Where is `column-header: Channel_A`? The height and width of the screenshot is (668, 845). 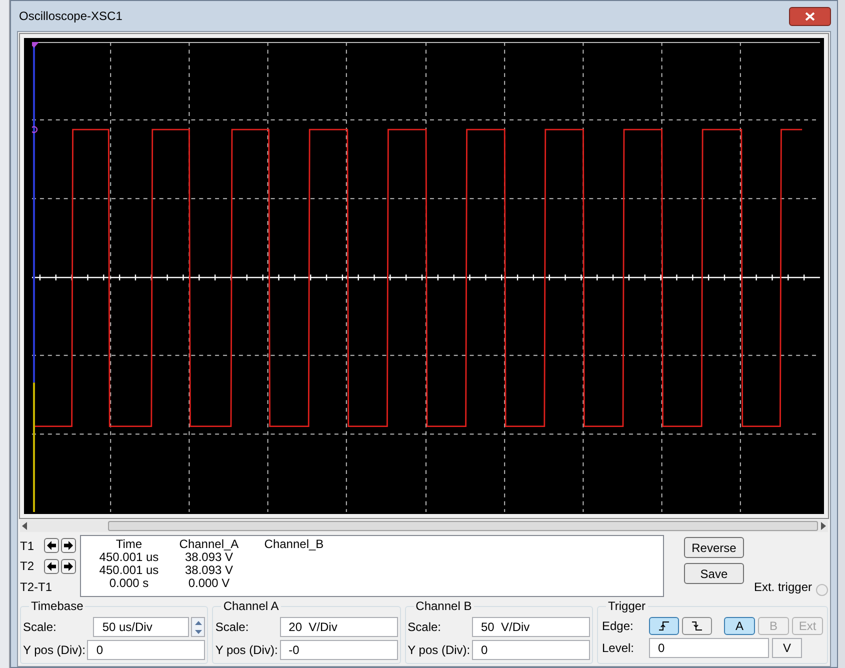
column-header: Channel_A is located at coordinates (209, 544).